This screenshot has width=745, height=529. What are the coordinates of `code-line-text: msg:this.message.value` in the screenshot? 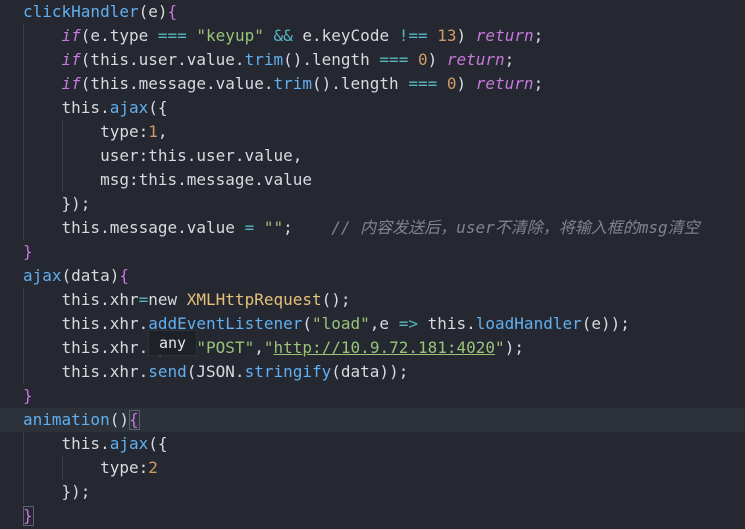 It's located at (206, 180).